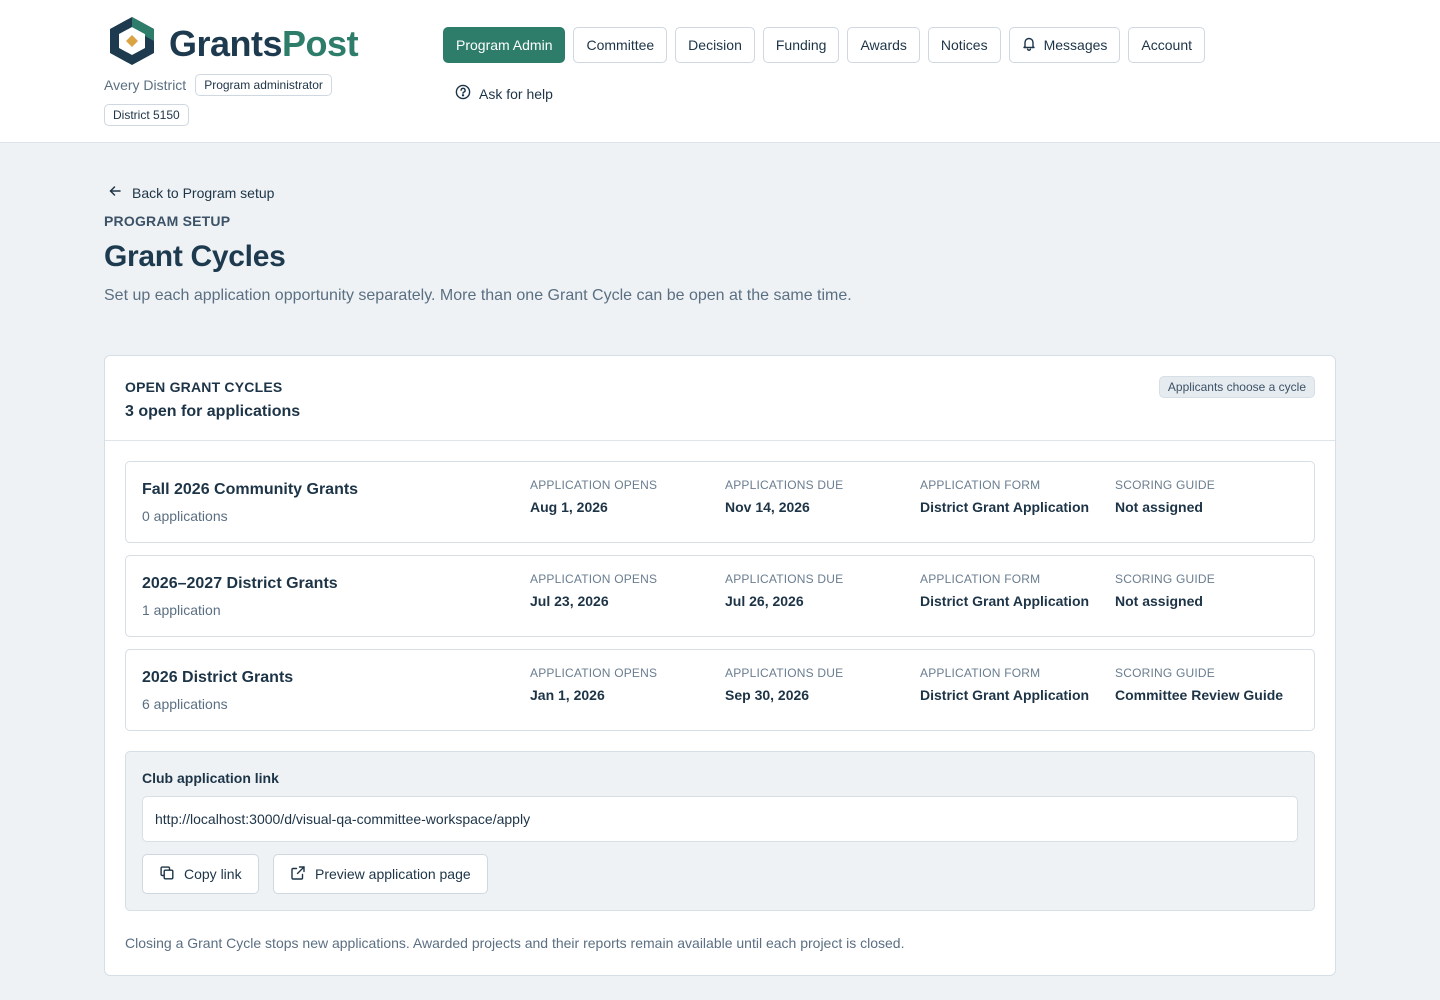 This screenshot has height=1000, width=1440. Describe the element at coordinates (132, 43) in the screenshot. I see `logo-mark-icon` at that location.